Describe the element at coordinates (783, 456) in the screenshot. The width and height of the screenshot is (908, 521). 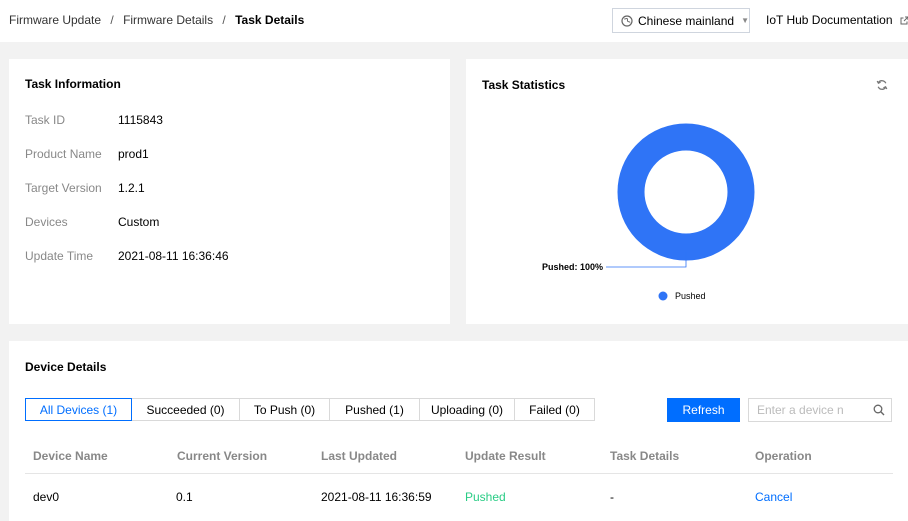
I see `column-header-operation: Operation` at that location.